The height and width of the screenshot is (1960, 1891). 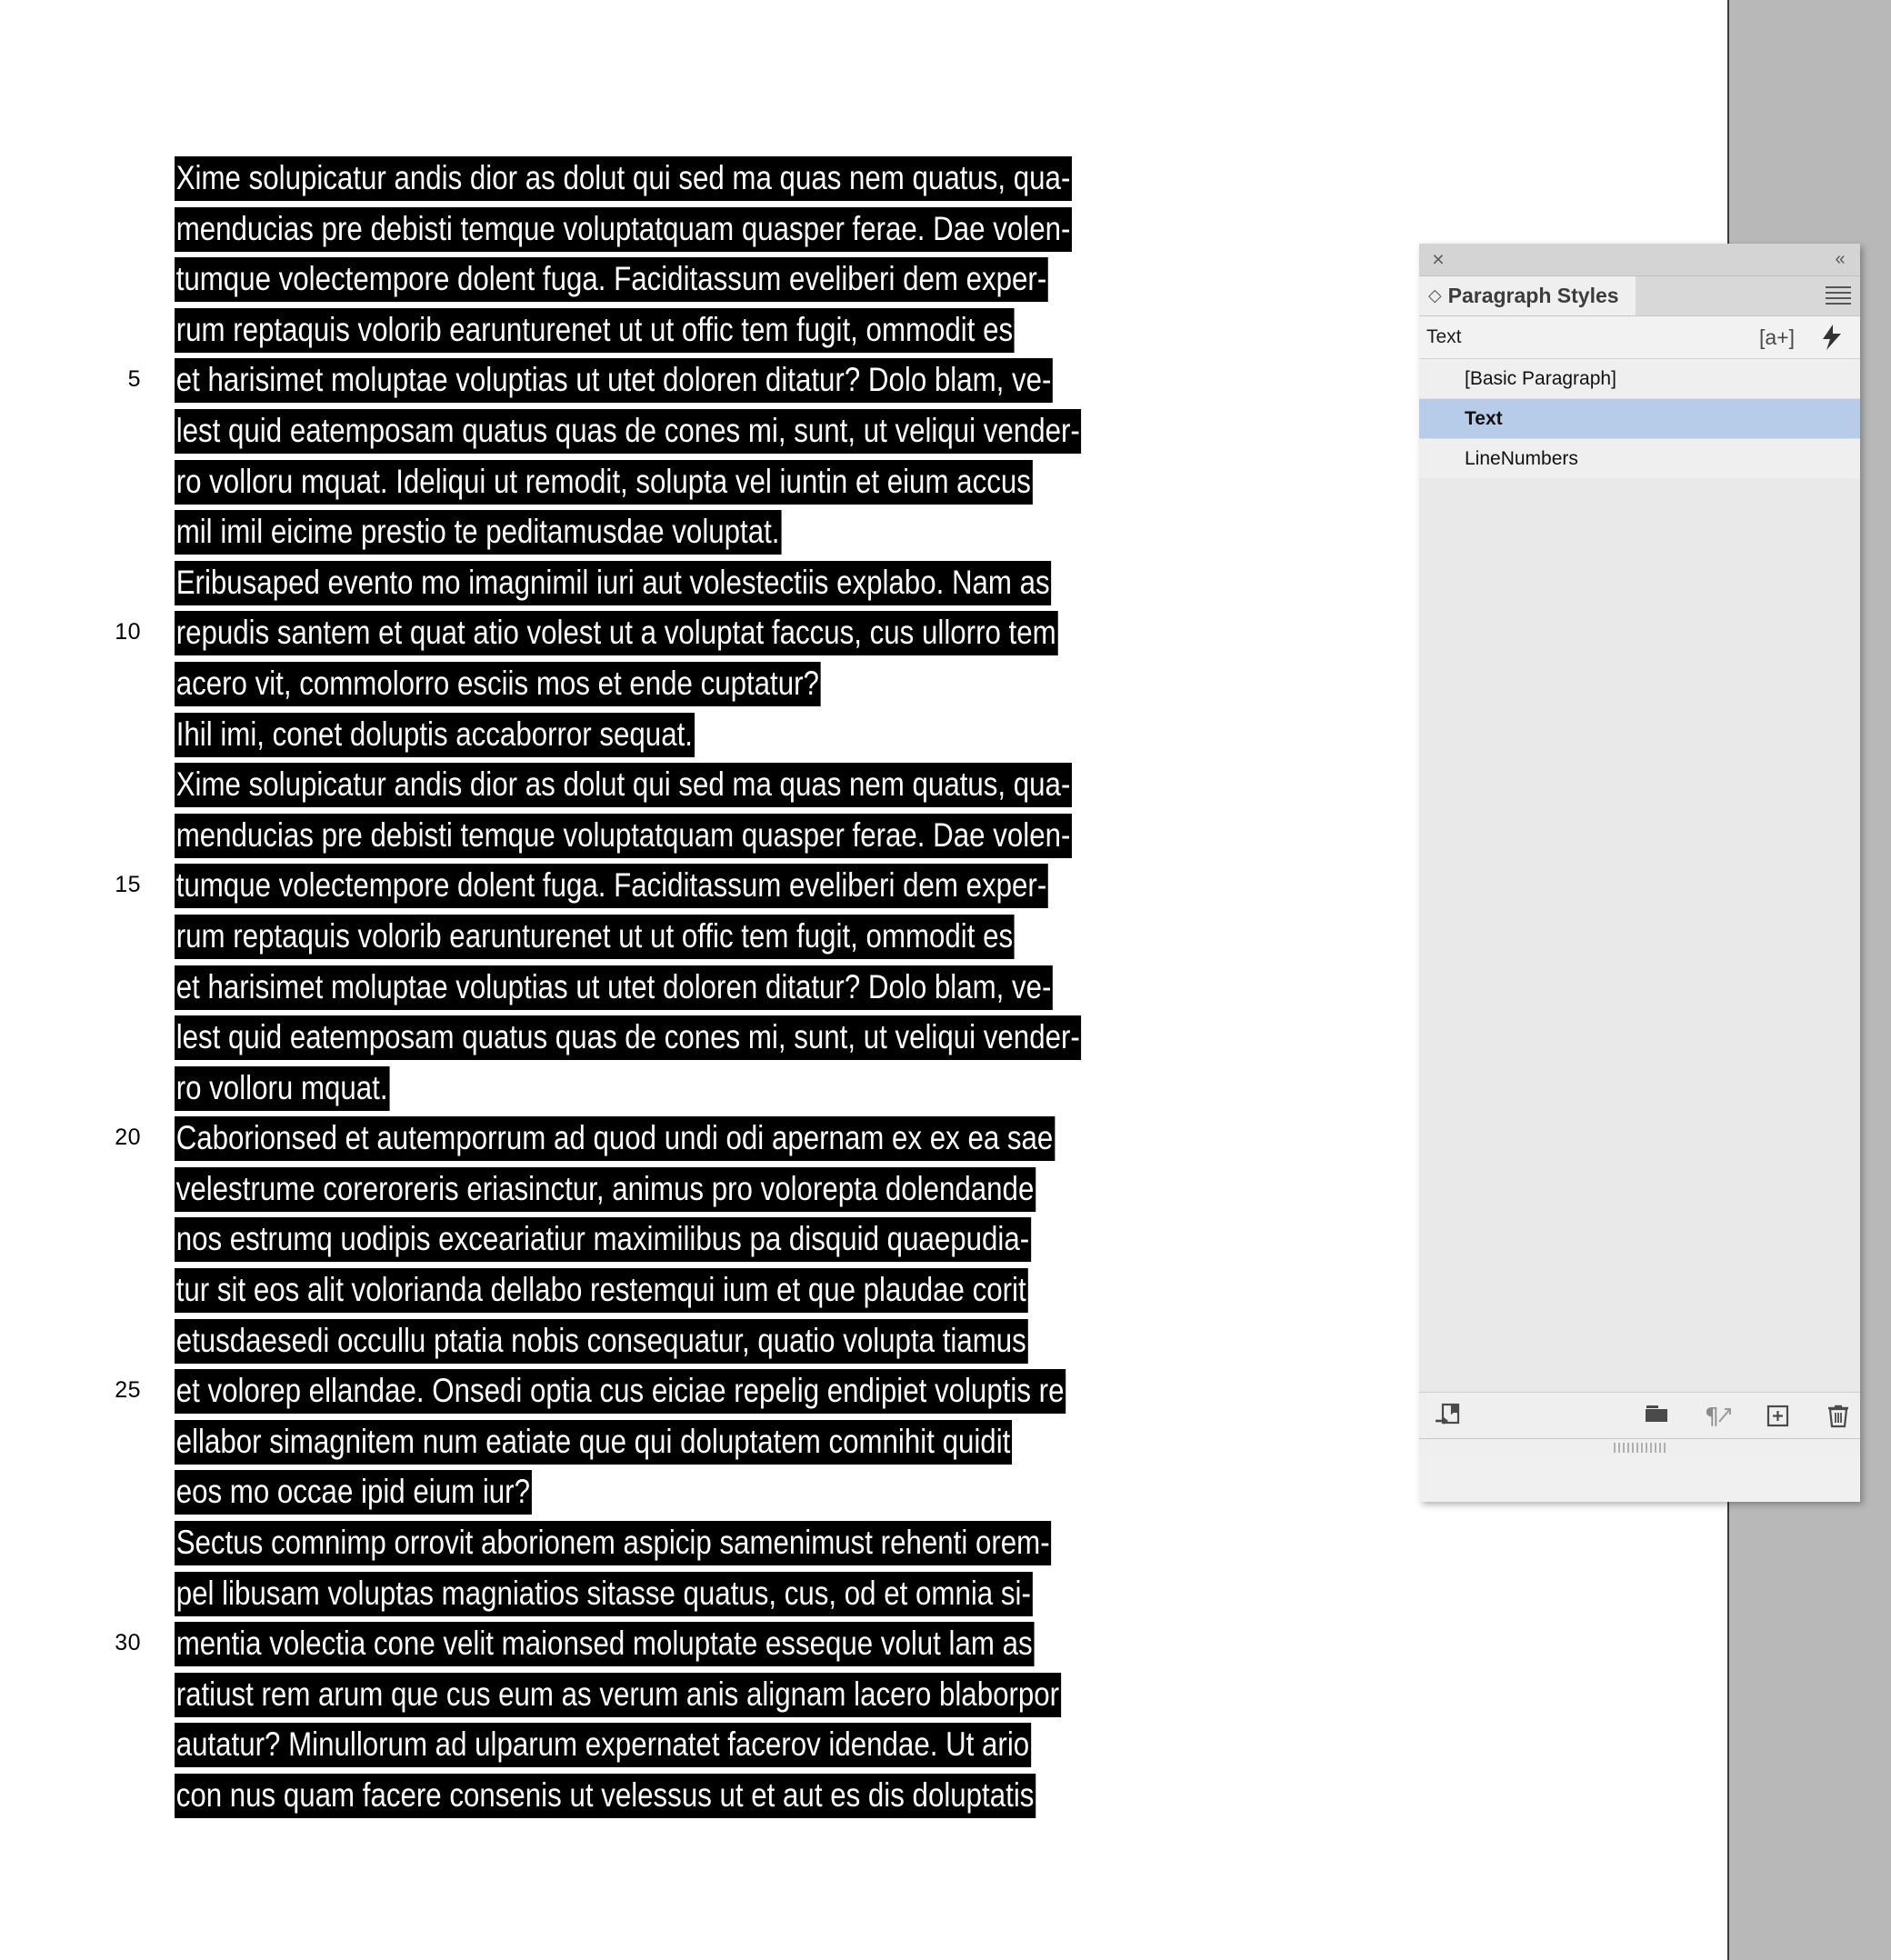 I want to click on style-name-label: [Basic Paragraph], so click(x=1541, y=378).